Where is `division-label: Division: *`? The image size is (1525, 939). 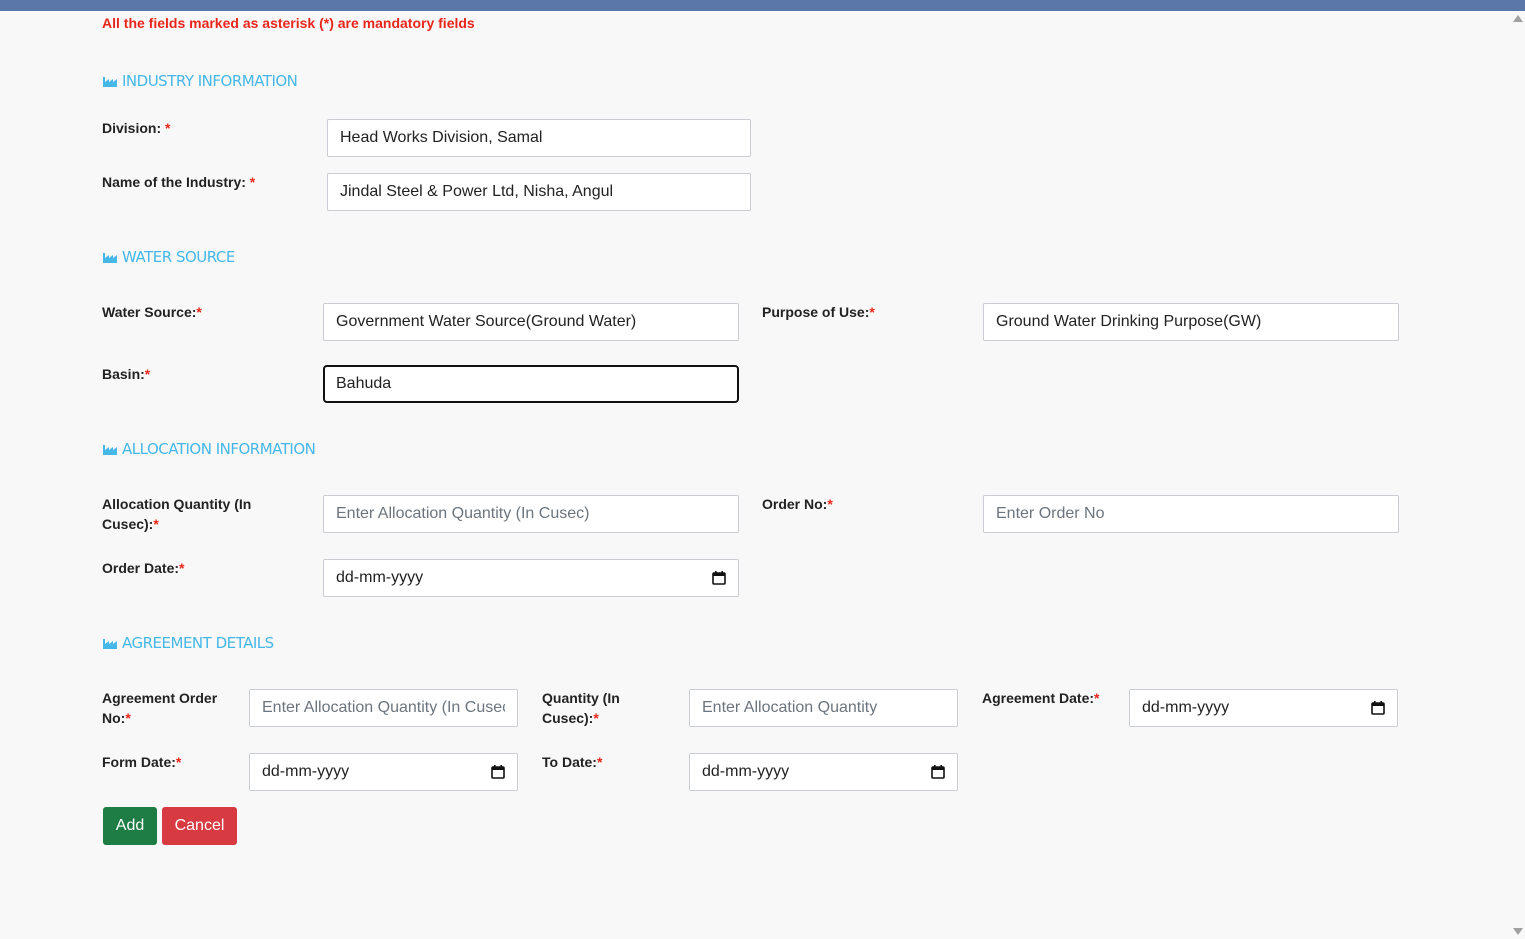
division-label: Division: * is located at coordinates (136, 128).